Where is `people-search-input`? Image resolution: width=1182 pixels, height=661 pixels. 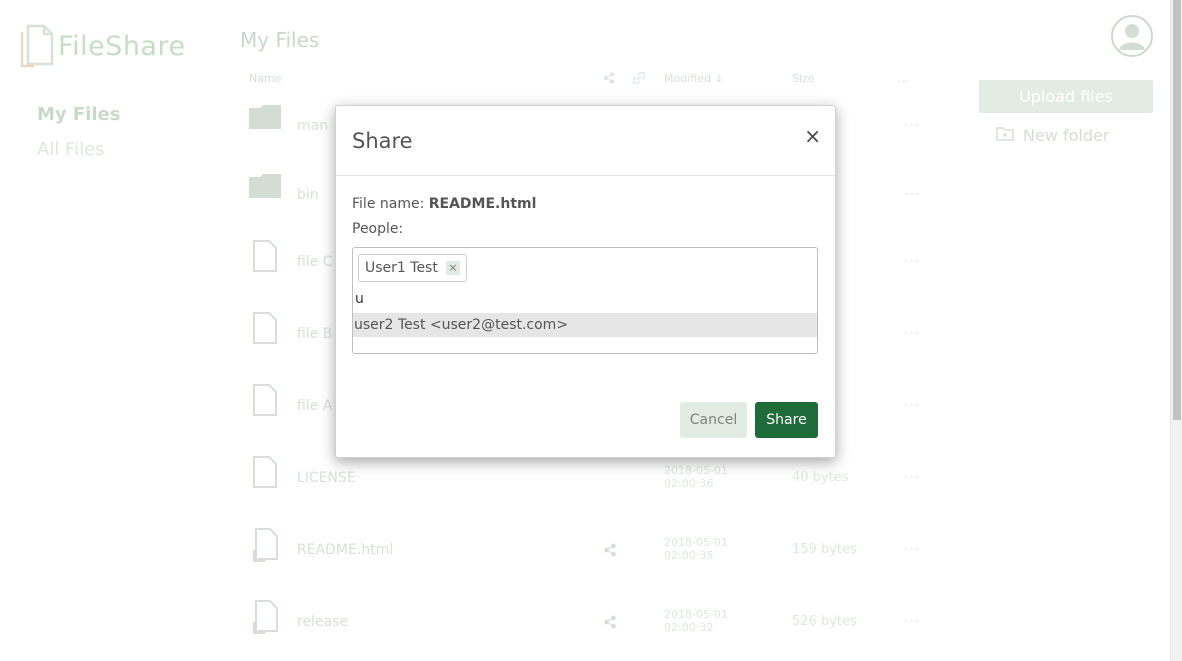 people-search-input is located at coordinates (575, 299).